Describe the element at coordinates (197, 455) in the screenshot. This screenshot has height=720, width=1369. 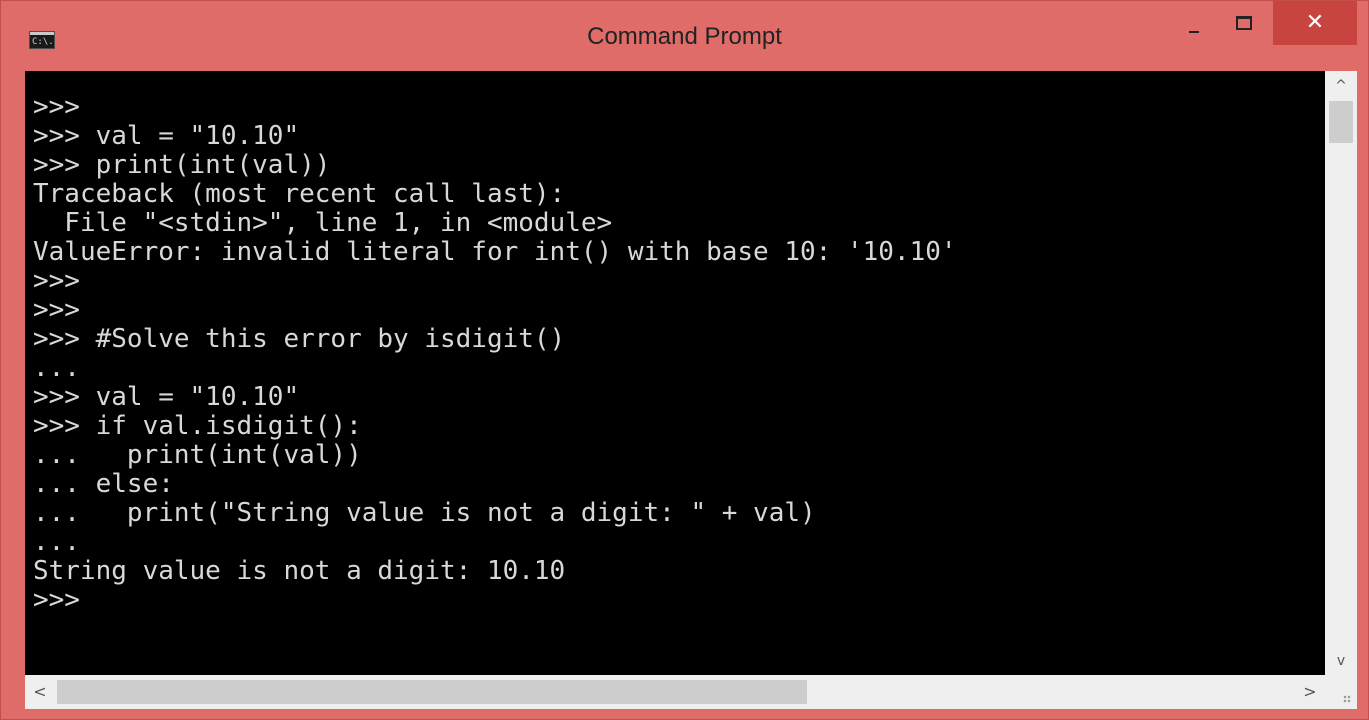
I see `console-line: ... print(int(val))` at that location.